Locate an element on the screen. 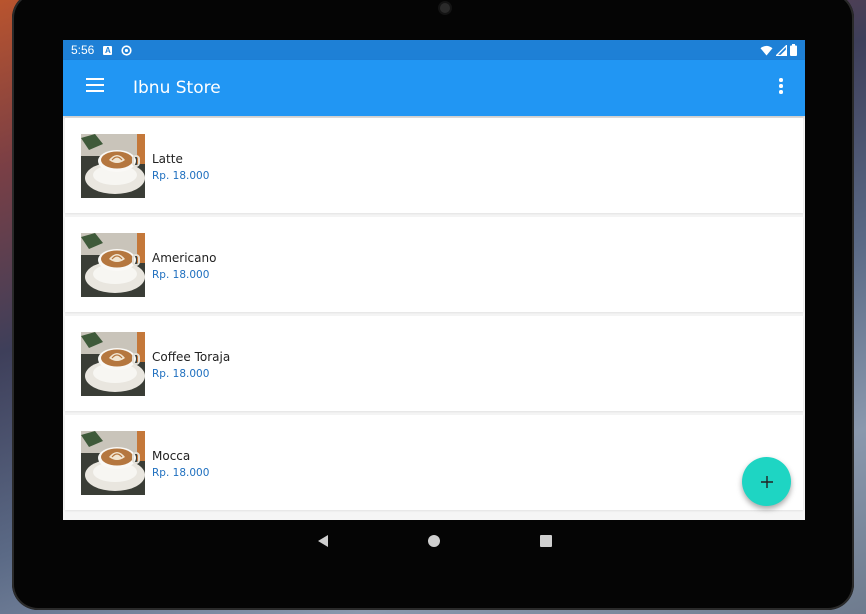  recents-icon is located at coordinates (546, 541).